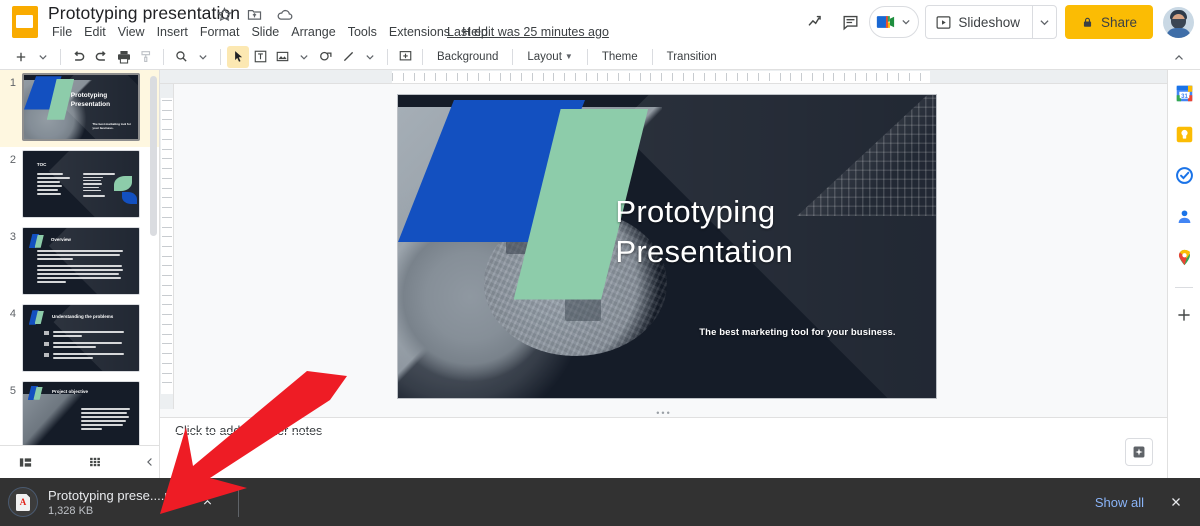 This screenshot has height=526, width=1200. I want to click on menu-edit: Edit, so click(95, 32).